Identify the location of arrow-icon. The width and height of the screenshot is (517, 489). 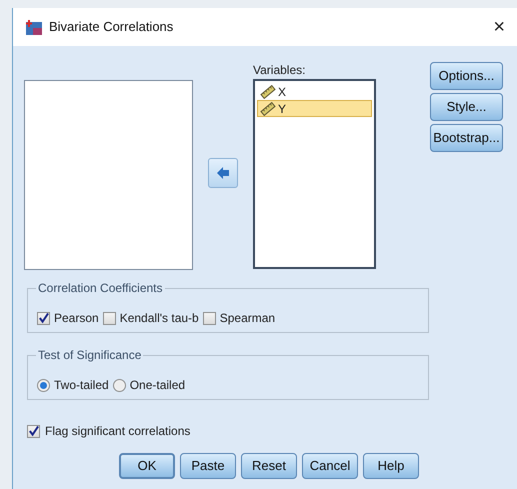
(223, 173).